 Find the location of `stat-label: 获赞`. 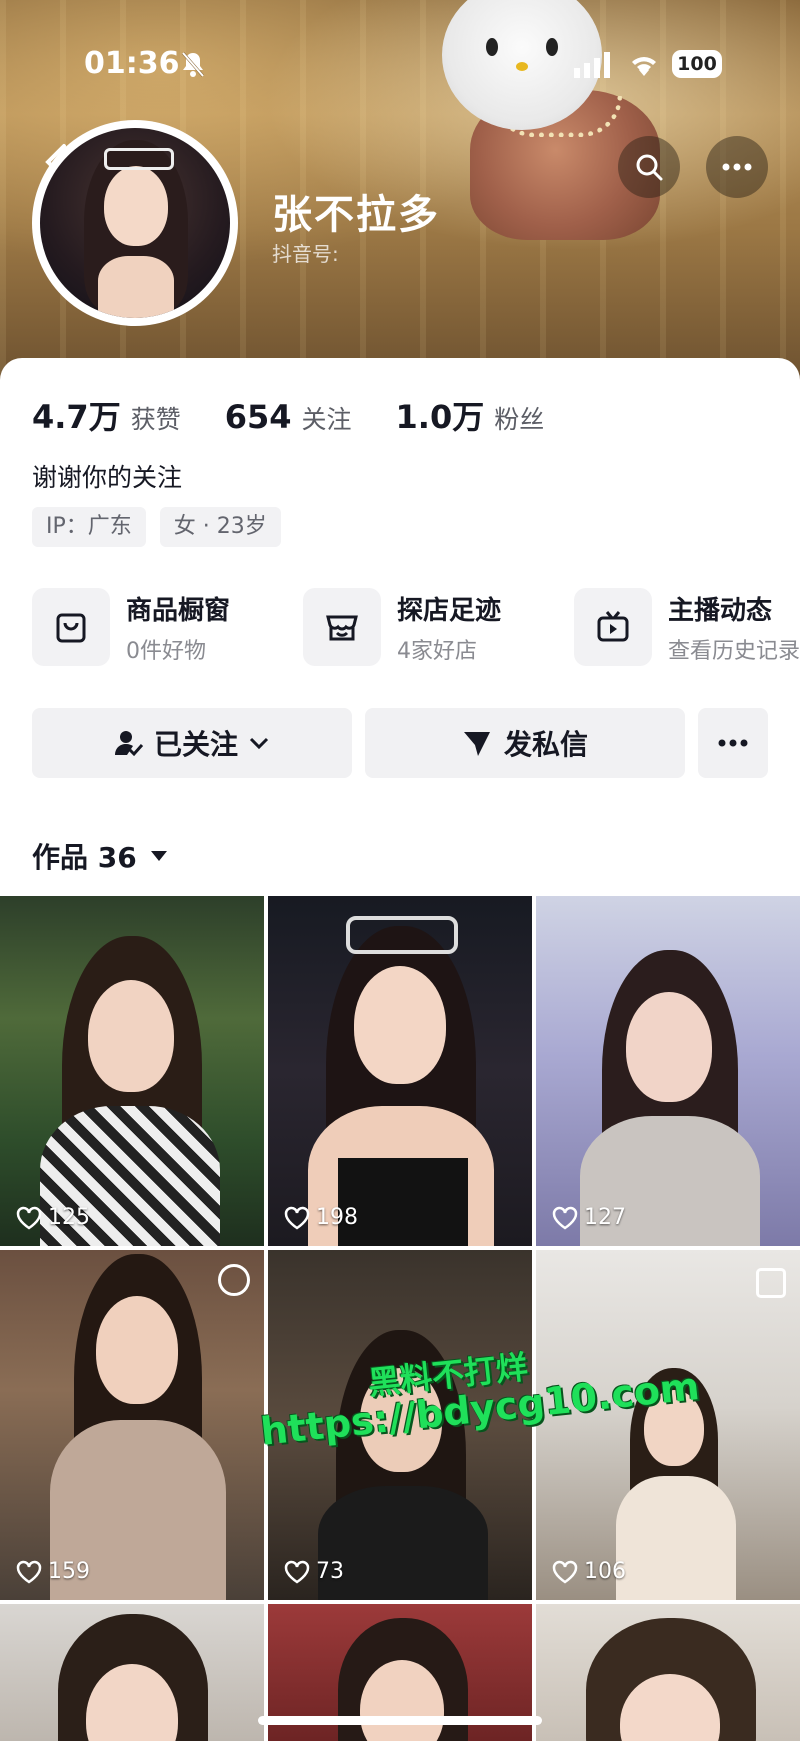

stat-label: 获赞 is located at coordinates (155, 419).